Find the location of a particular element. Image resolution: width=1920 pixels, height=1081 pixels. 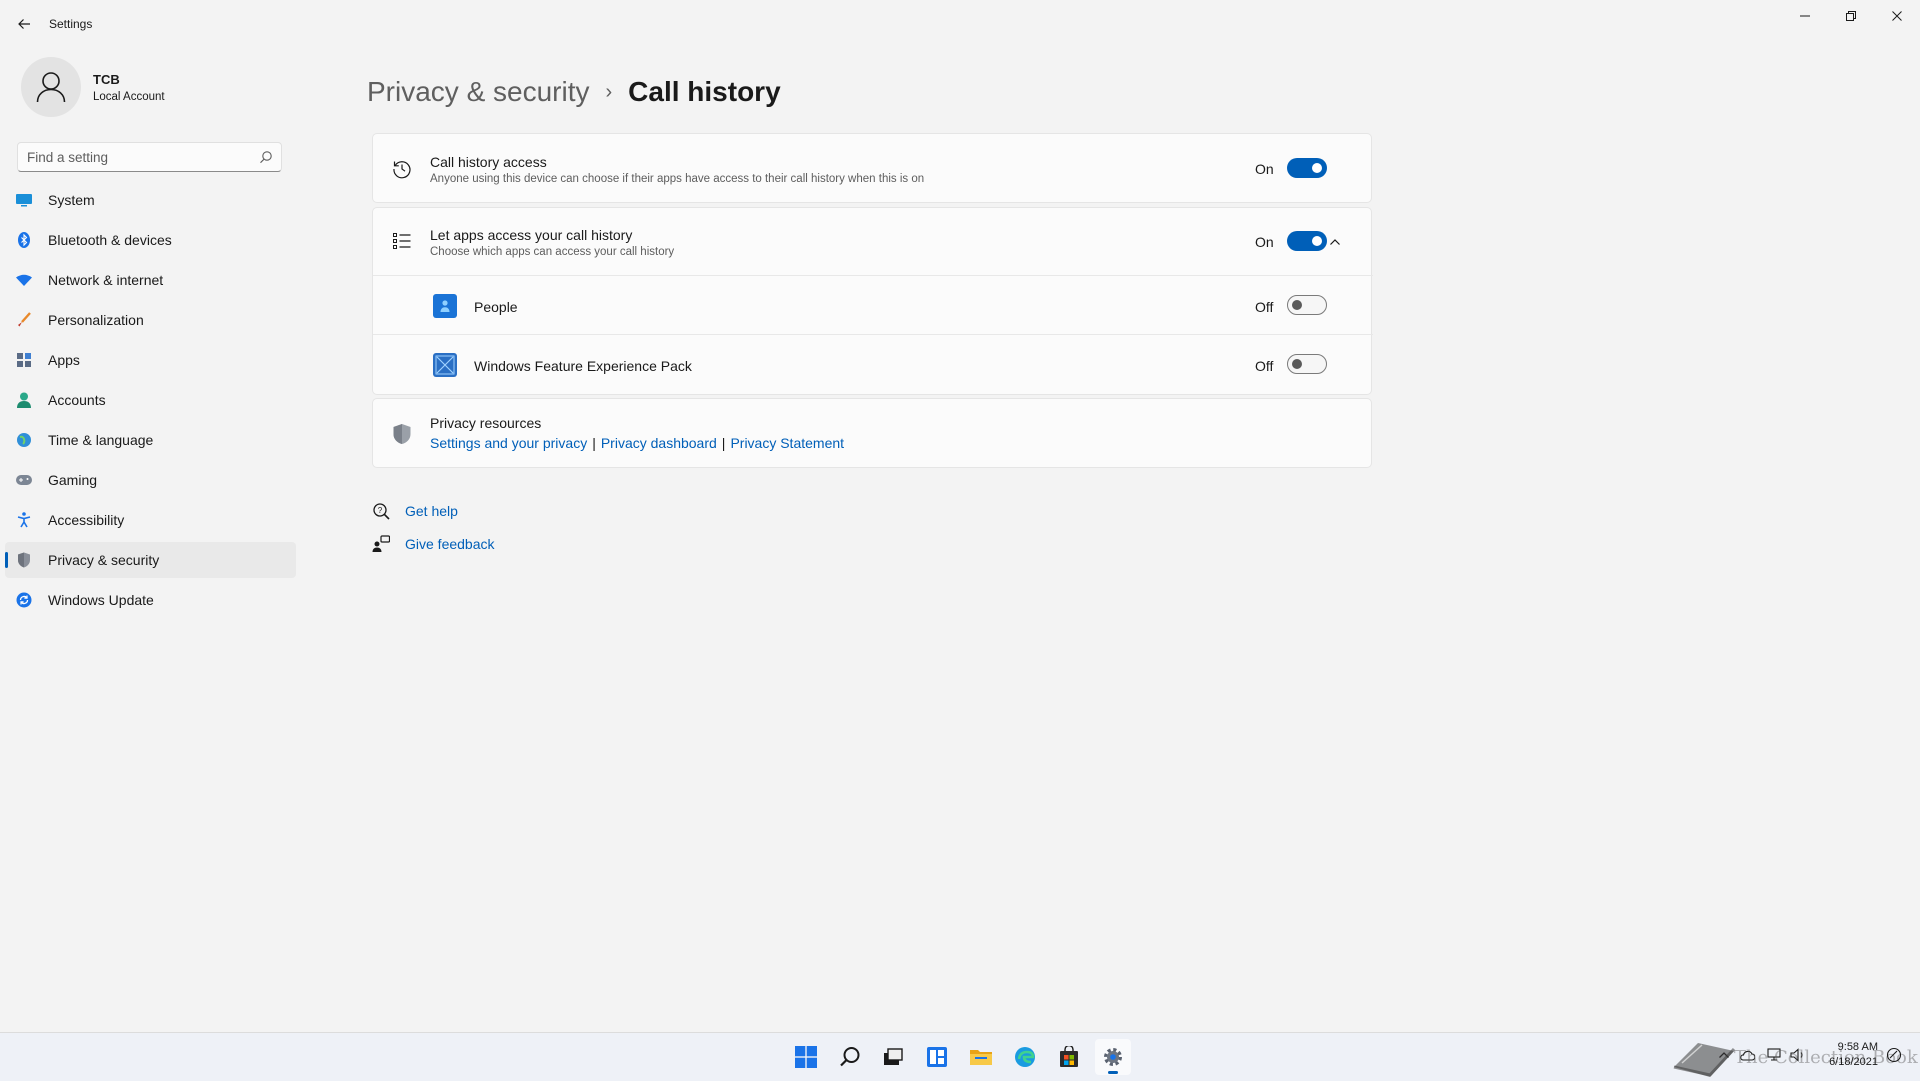

sidebar-item-privacy-security: Privacy & security is located at coordinates (150, 560).